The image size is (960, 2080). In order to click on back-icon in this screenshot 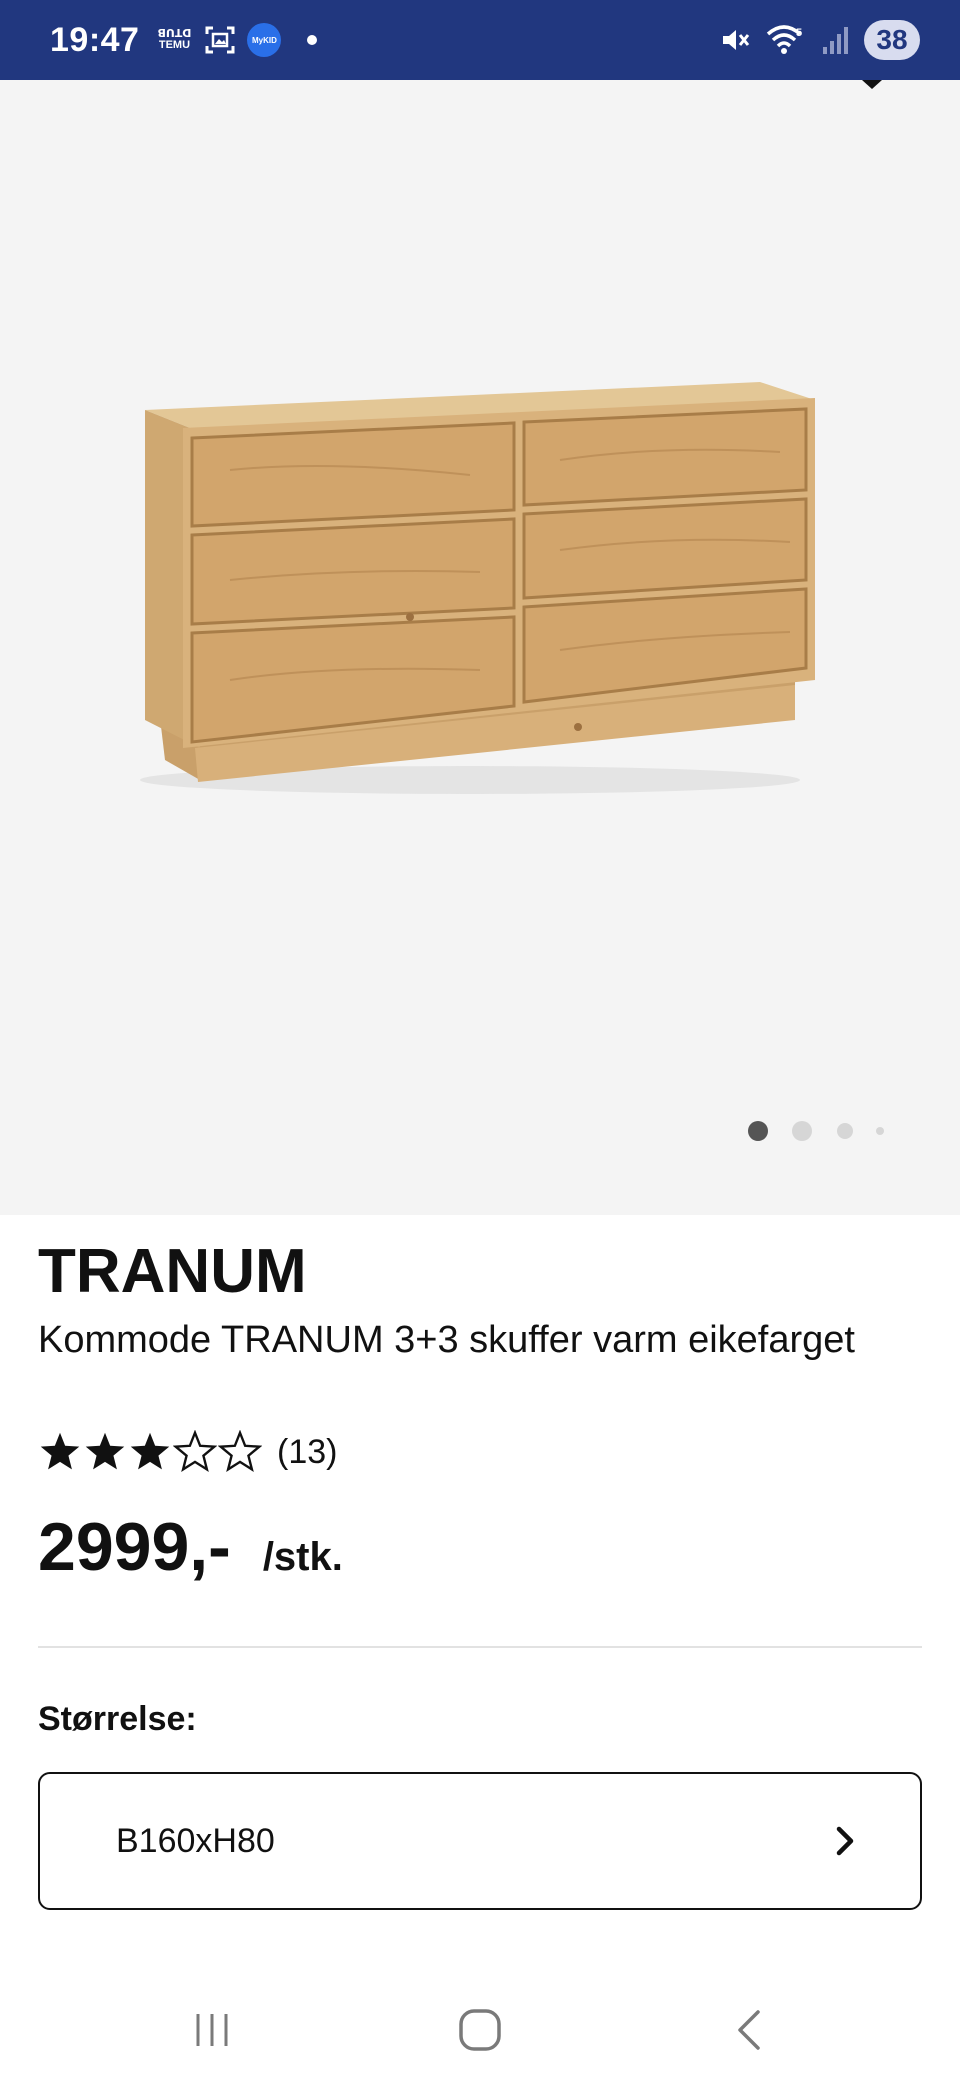, I will do `click(749, 2030)`.